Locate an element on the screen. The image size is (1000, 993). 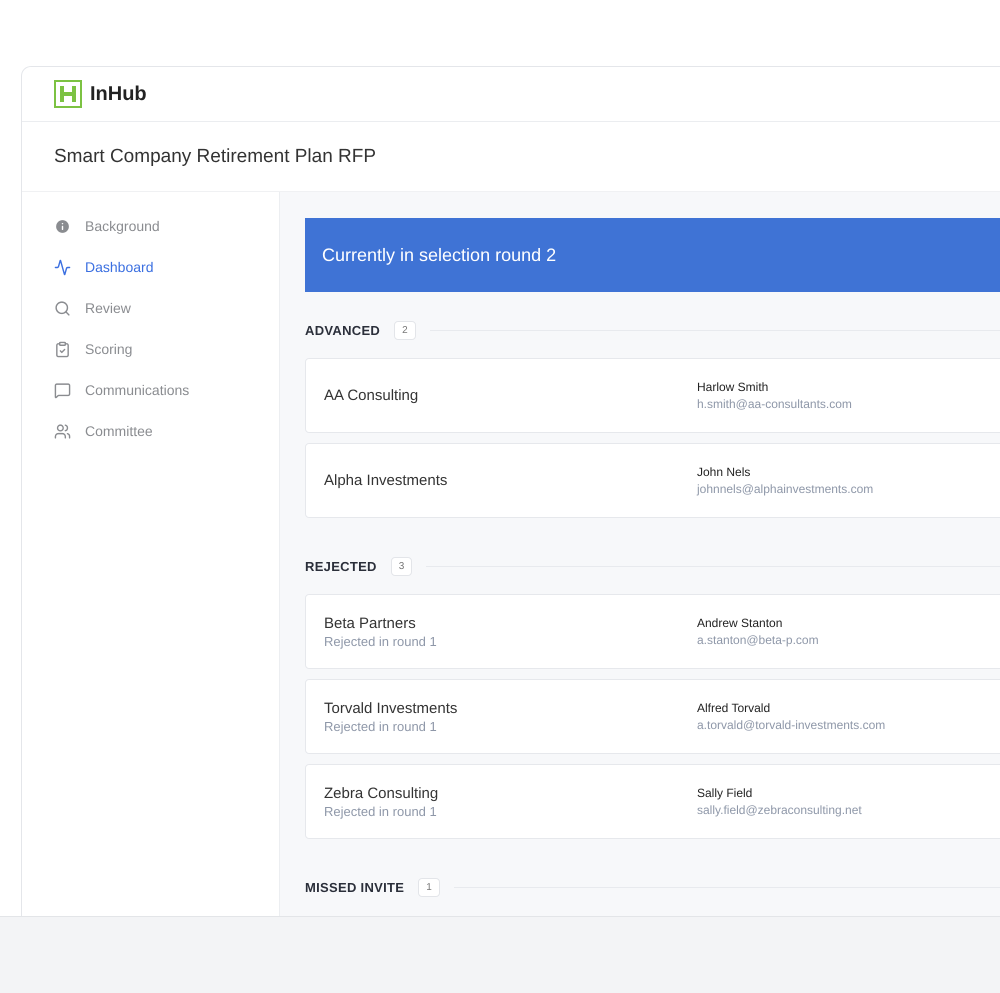
contact-name: John Nels is located at coordinates (724, 472).